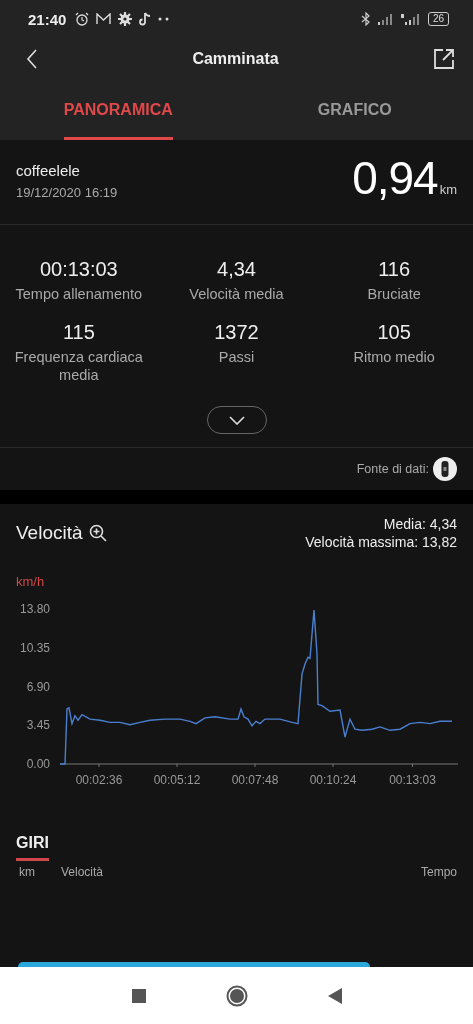  What do you see at coordinates (82, 872) in the screenshot?
I see `column-header: Velocità` at bounding box center [82, 872].